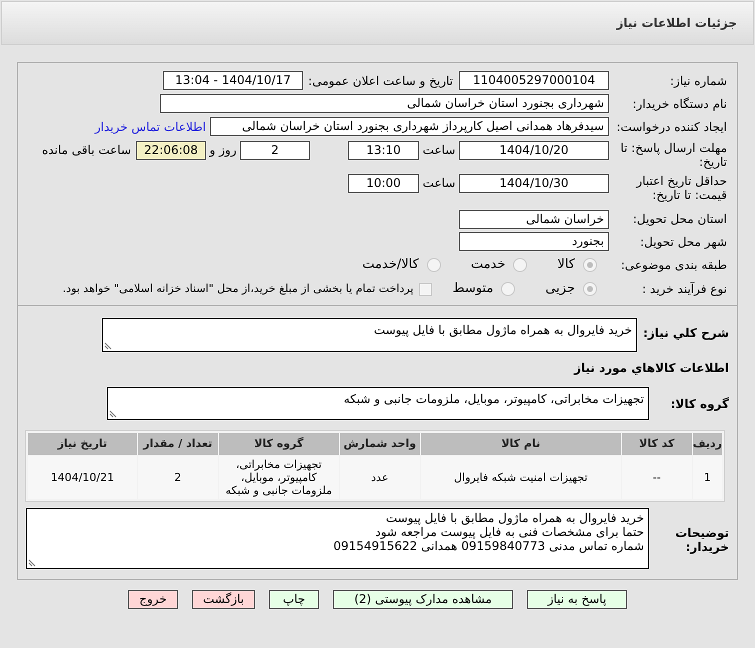  I want to click on action-button: پاسخ به نیاز, so click(577, 599).